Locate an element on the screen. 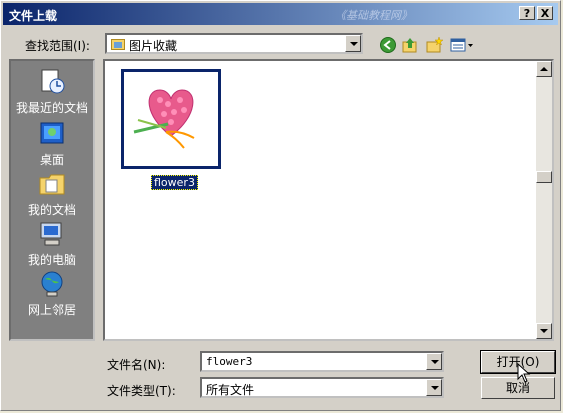  lookin-label: 查找范围(I): is located at coordinates (57, 46).